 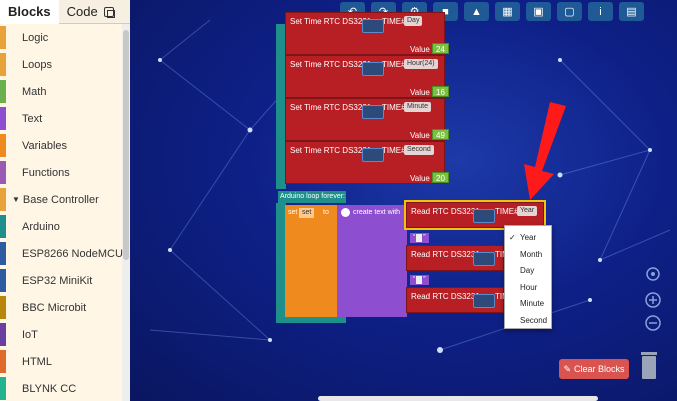 What do you see at coordinates (419, 150) in the screenshot?
I see `time-field-dropdown: Second` at bounding box center [419, 150].